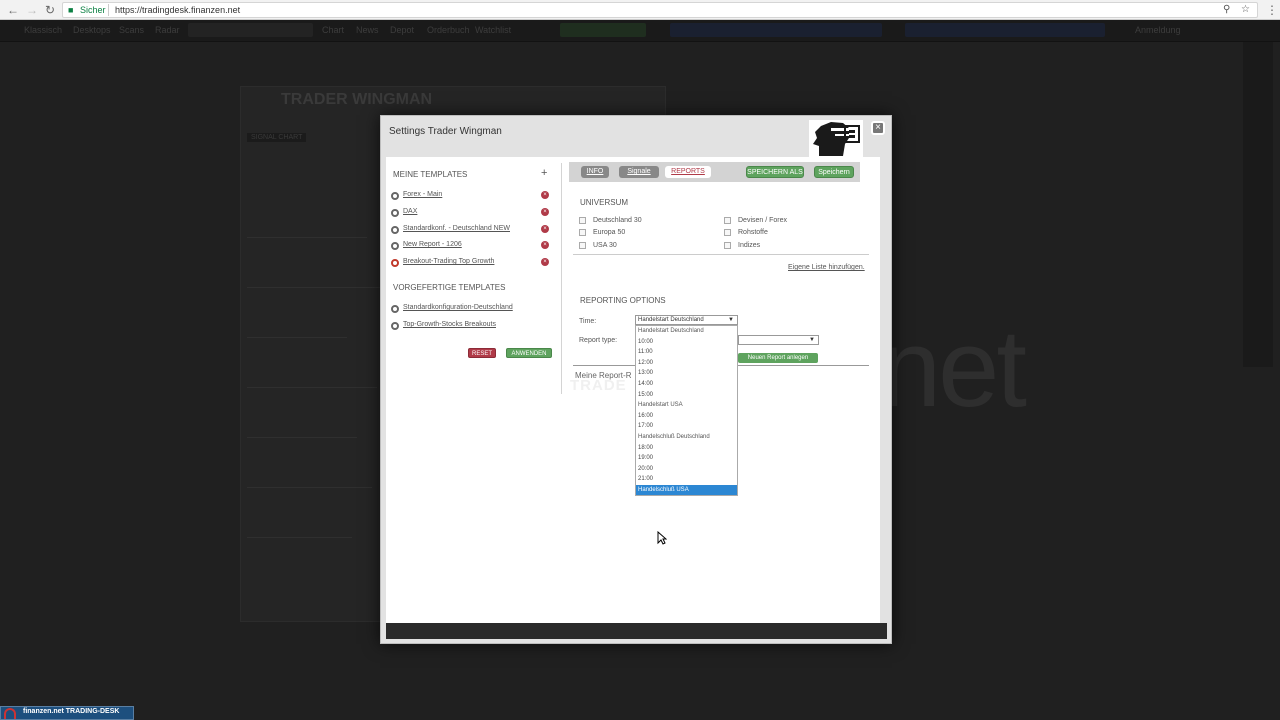 The width and height of the screenshot is (1280, 720). Describe the element at coordinates (167, 30) in the screenshot. I see `nav-item: Radar` at that location.